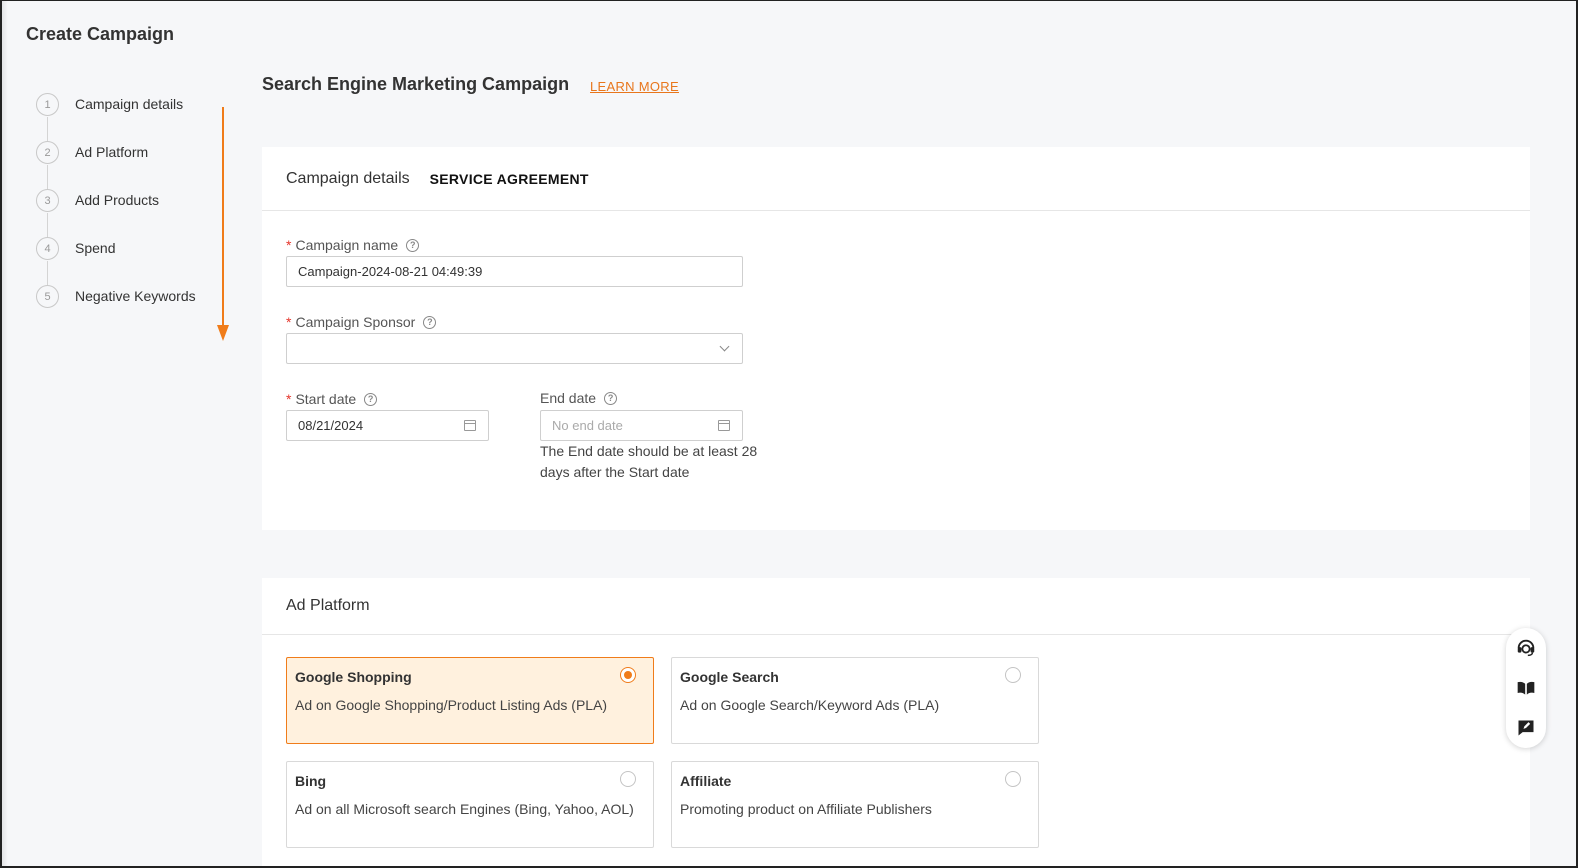  What do you see at coordinates (810, 705) in the screenshot?
I see `option-description: Ad on Google Search/Keyword Ads (PLA)` at bounding box center [810, 705].